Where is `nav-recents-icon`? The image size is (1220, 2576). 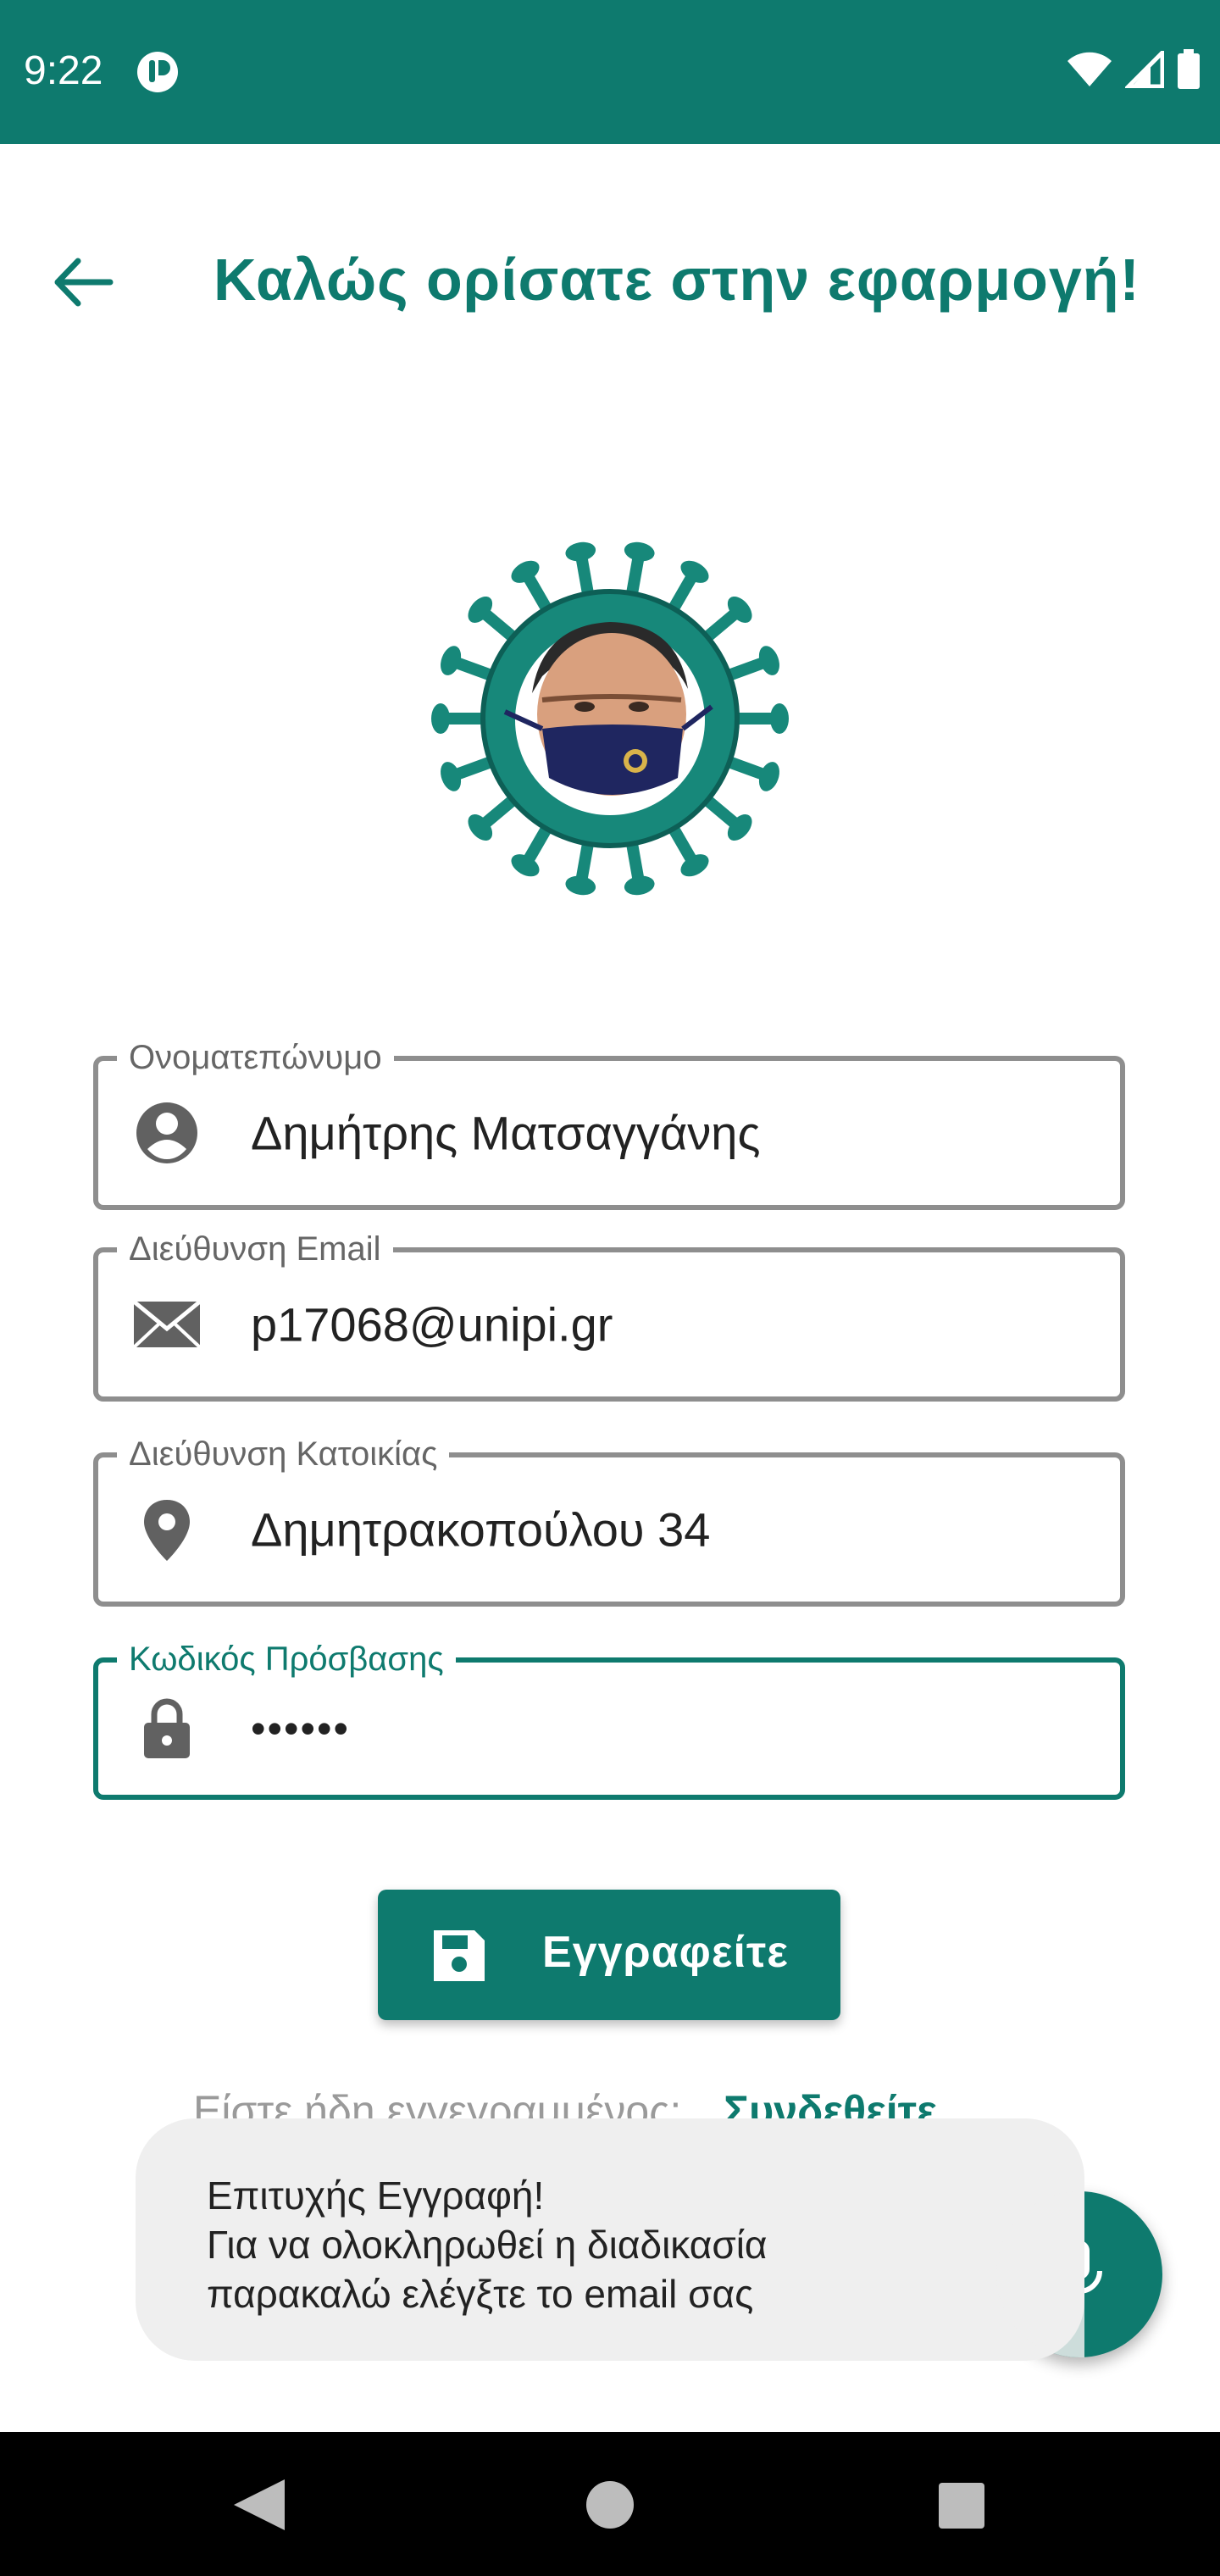
nav-recents-icon is located at coordinates (961, 2506).